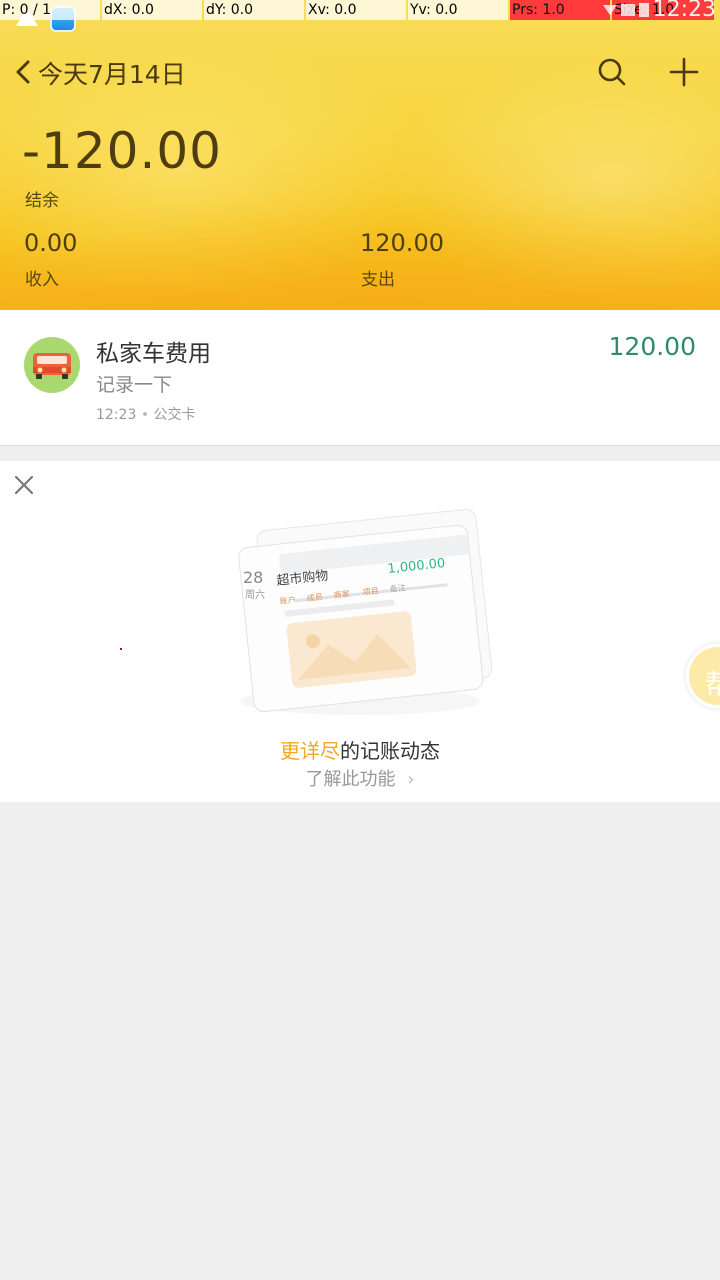  Describe the element at coordinates (712, 683) in the screenshot. I see `help-float-label: 帮` at that location.